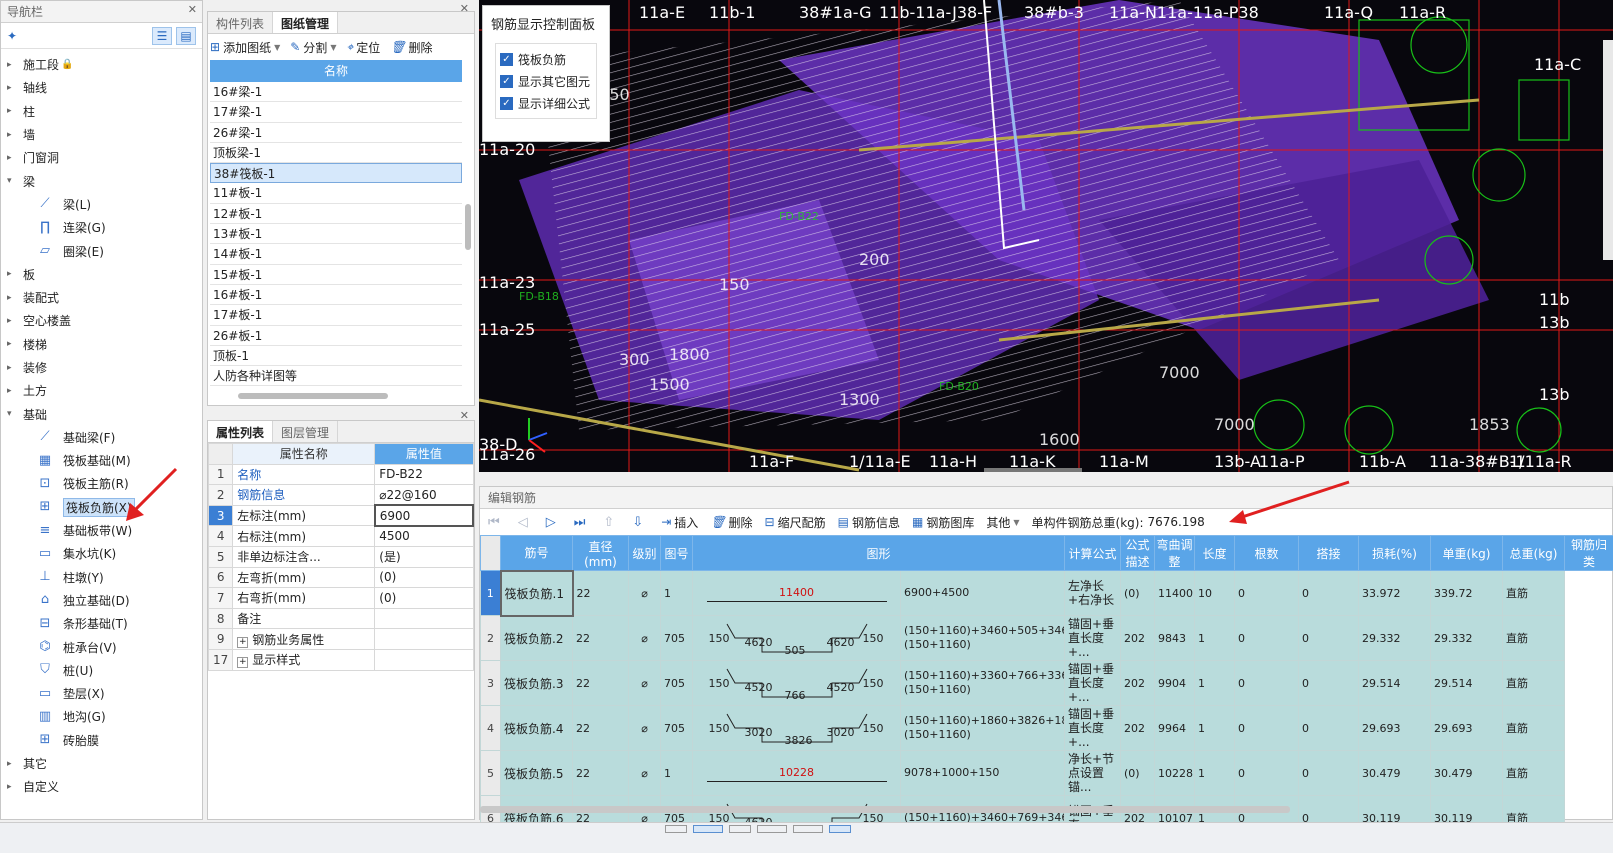 Image resolution: width=1613 pixels, height=853 pixels. Describe the element at coordinates (580, 522) in the screenshot. I see `last-record-icon: ⏭` at that location.